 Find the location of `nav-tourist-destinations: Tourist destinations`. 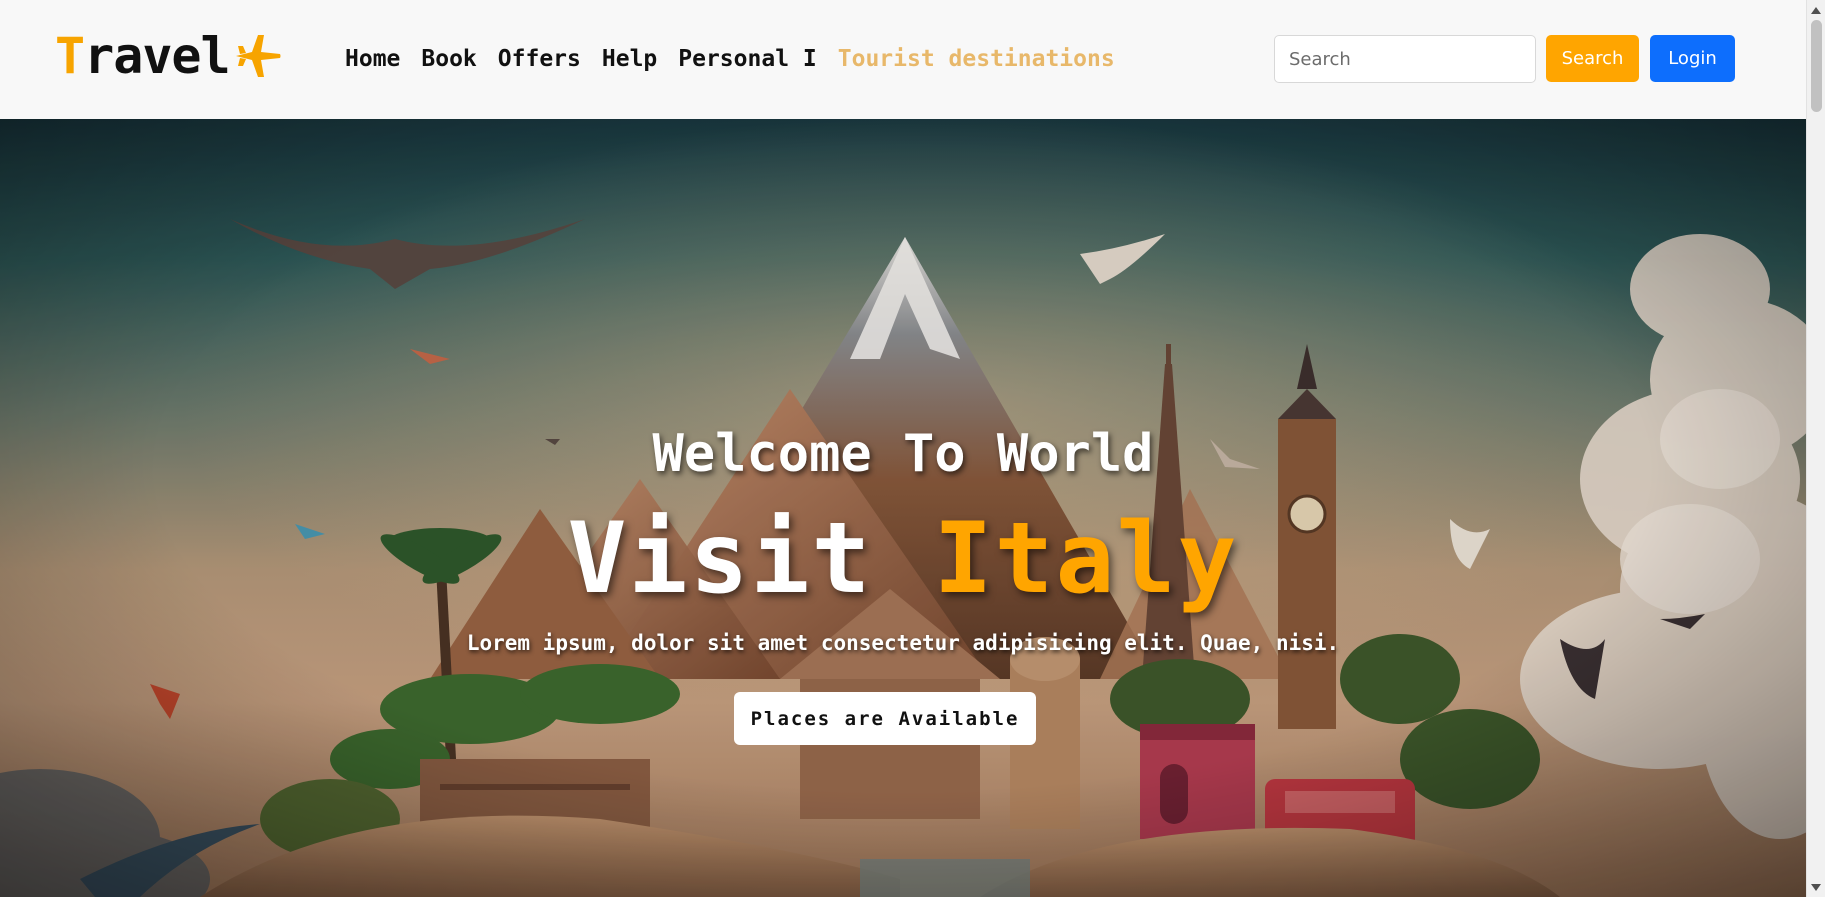

nav-tourist-destinations: Tourist destinations is located at coordinates (976, 59).